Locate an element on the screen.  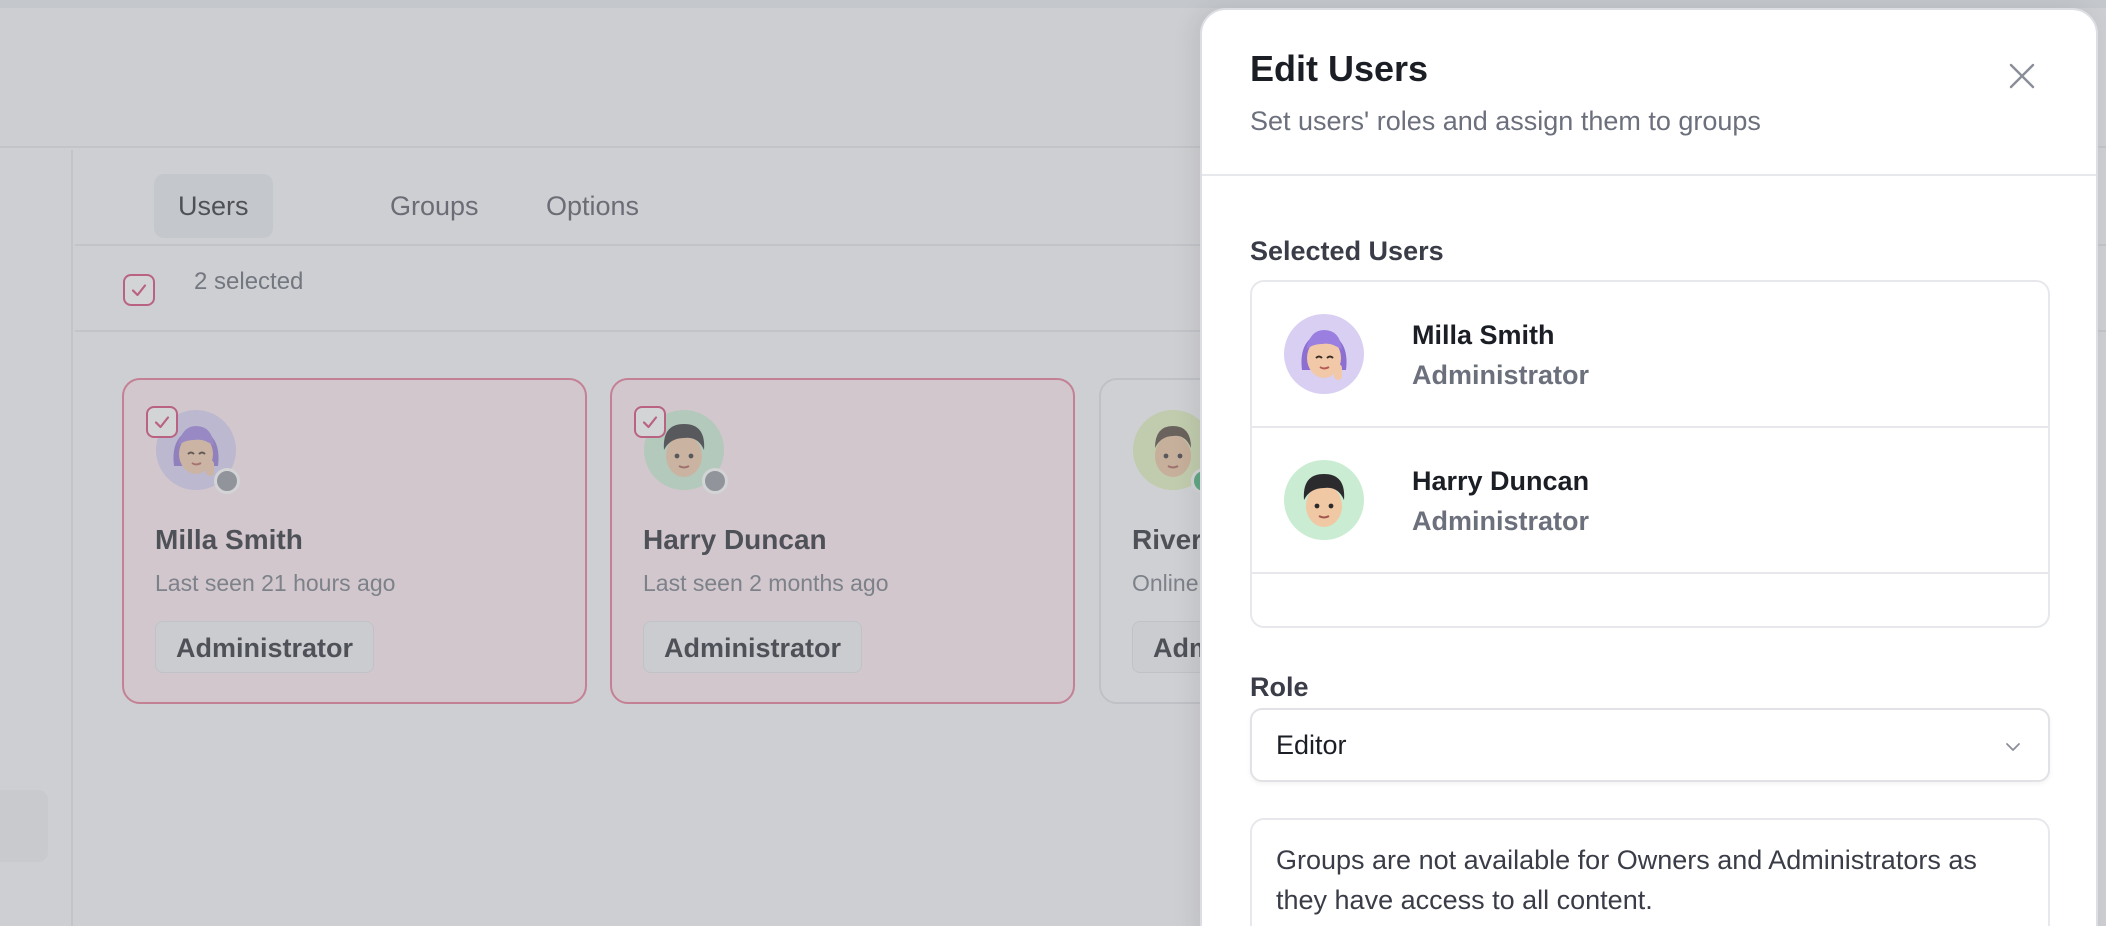
list-item: Milla Smith Administrator is located at coordinates (1650, 355).